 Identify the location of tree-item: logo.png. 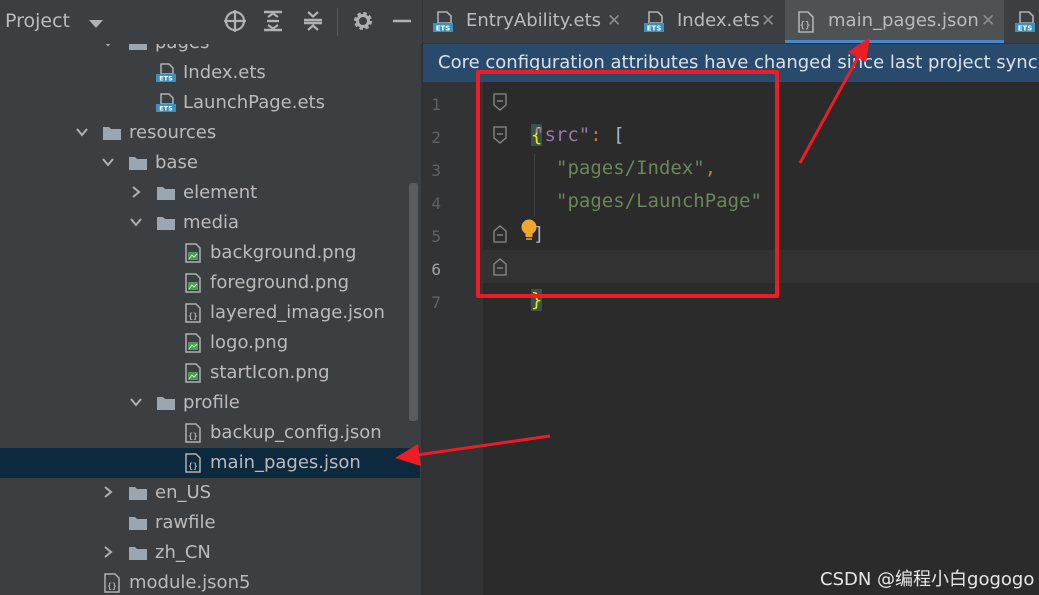
(210, 343).